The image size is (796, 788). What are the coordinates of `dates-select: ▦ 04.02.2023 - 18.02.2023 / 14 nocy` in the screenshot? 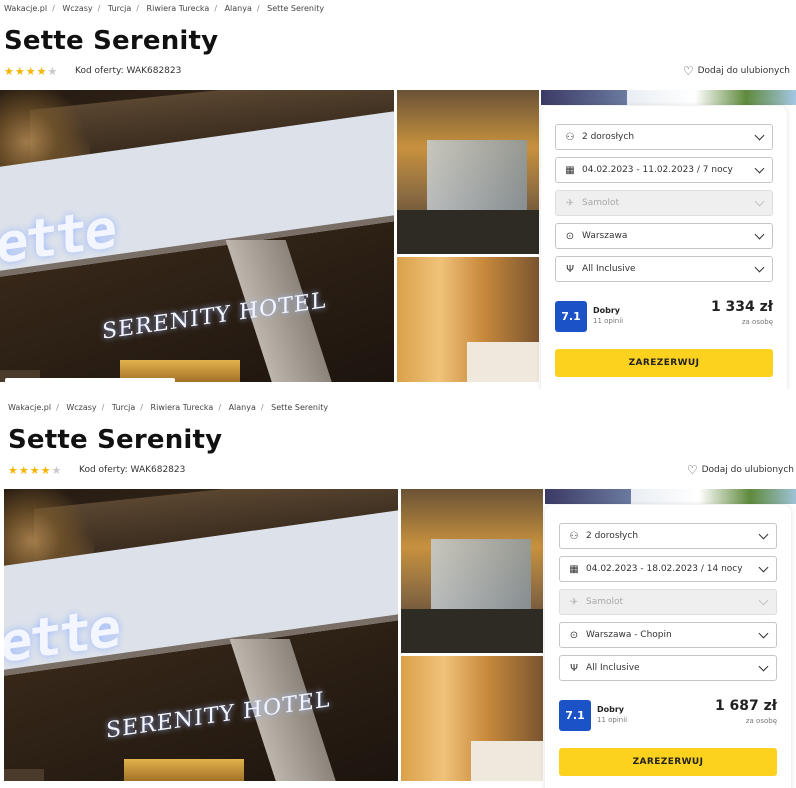 It's located at (668, 569).